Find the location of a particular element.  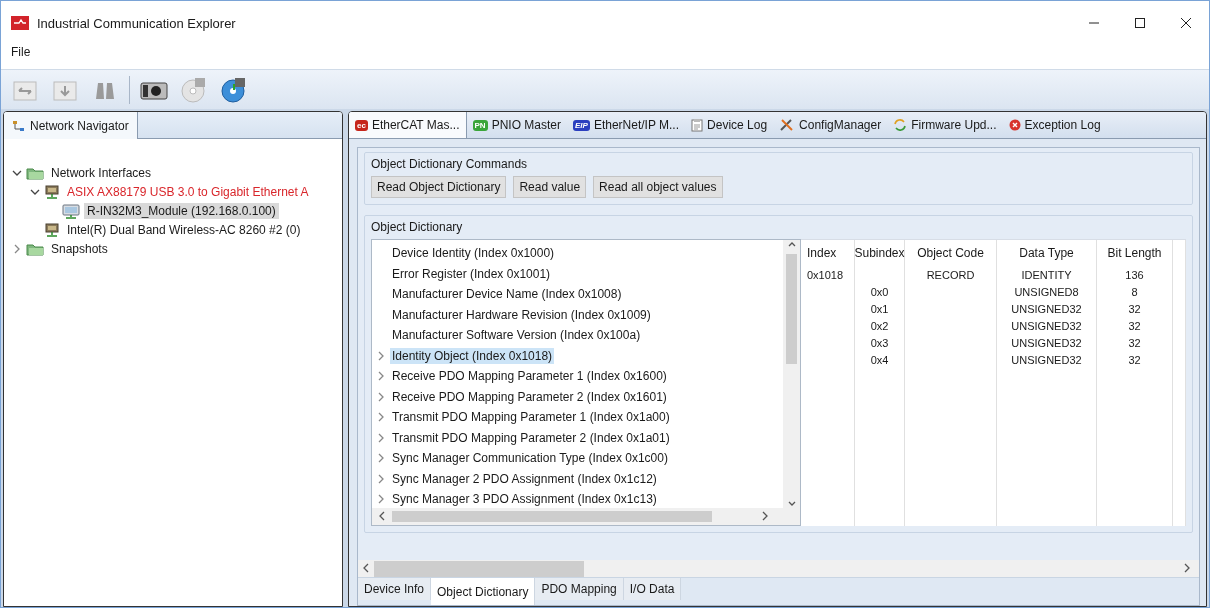

tab: Device Log is located at coordinates (729, 125).